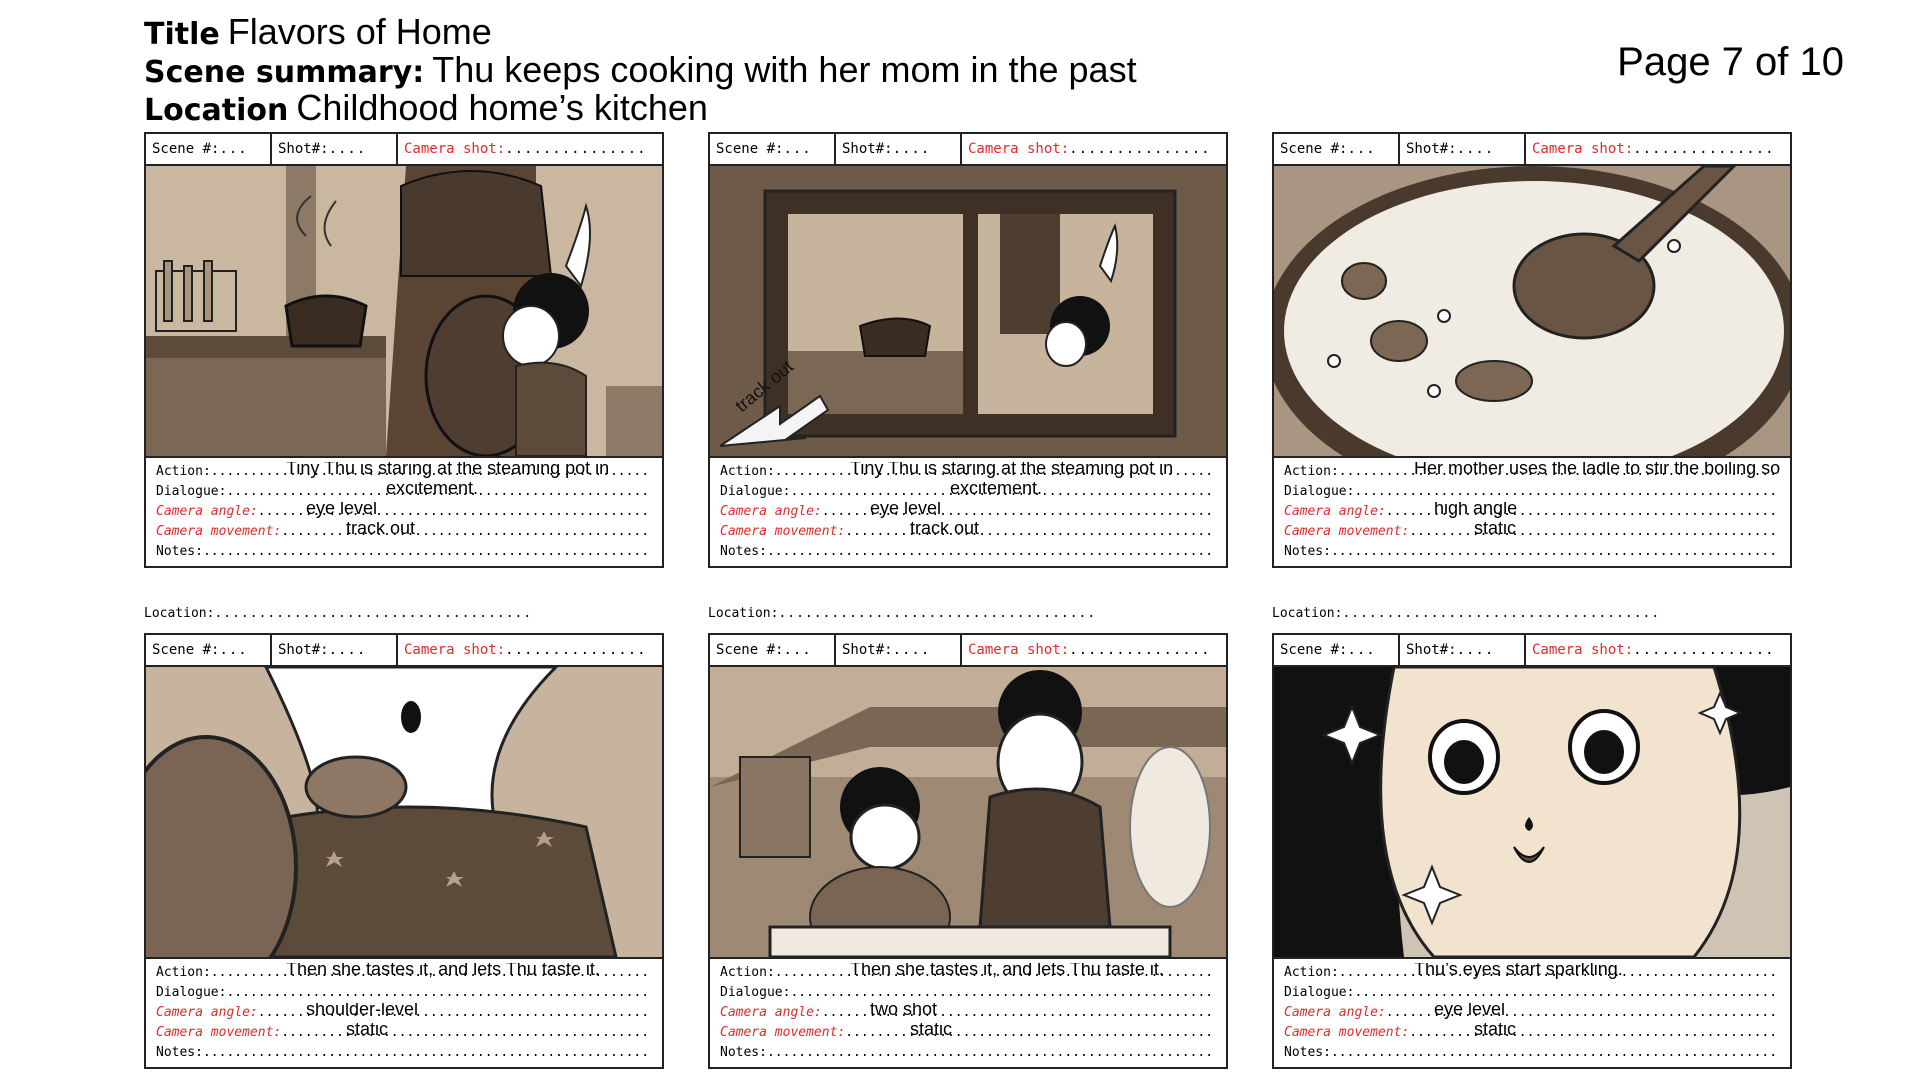  I want to click on camera-angle-value: shoulder-level, so click(362, 1011).